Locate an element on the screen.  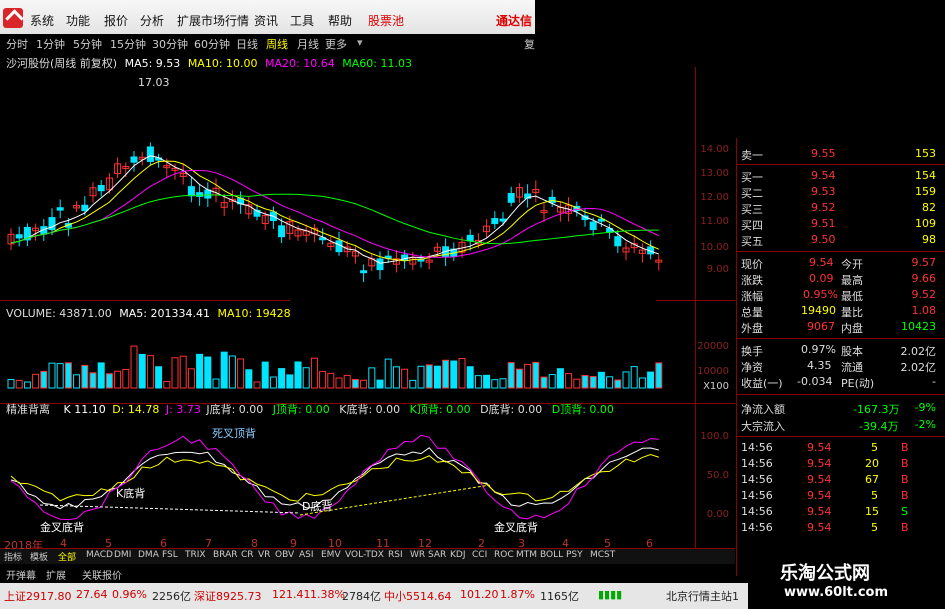
tab-psy: PSY is located at coordinates (574, 555).